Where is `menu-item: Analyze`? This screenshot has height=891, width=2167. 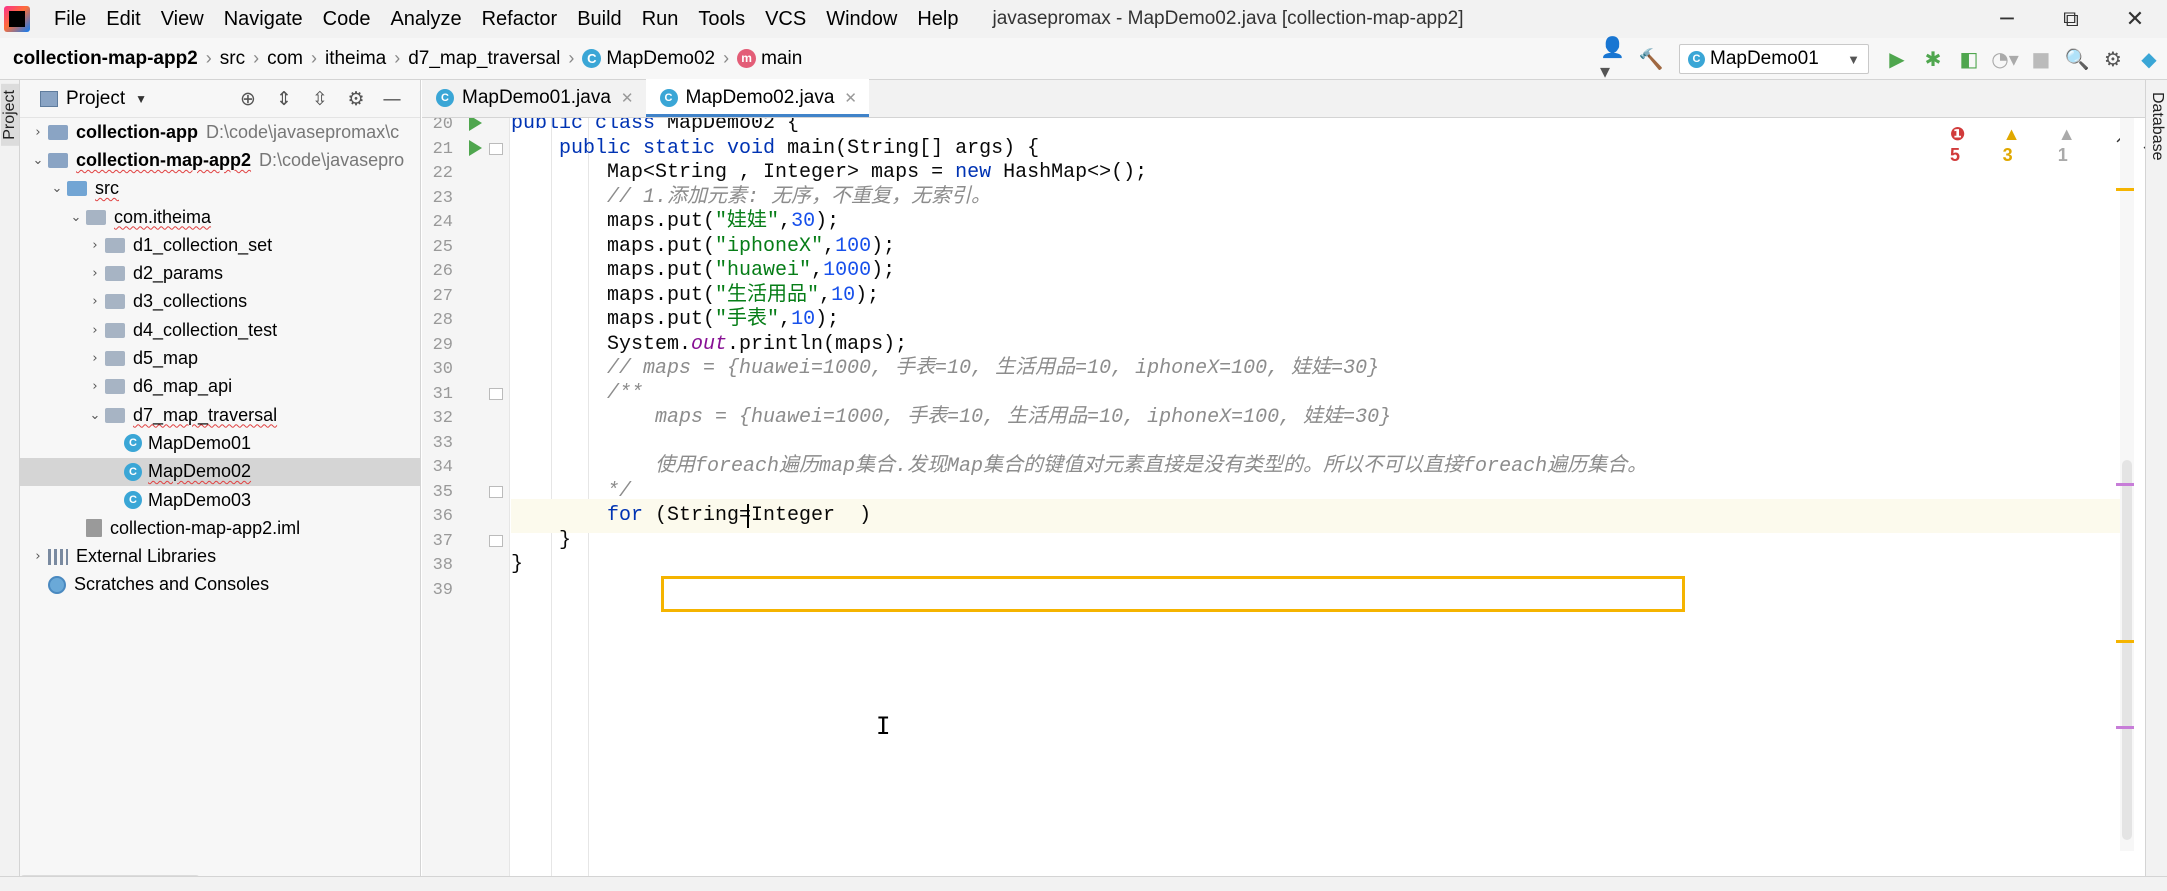
menu-item: Analyze is located at coordinates (425, 19).